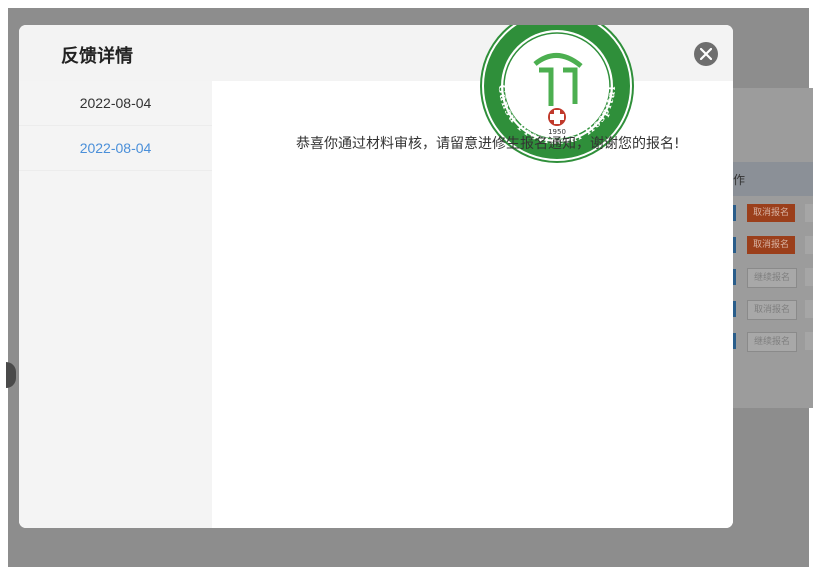 This screenshot has height=567, width=813. I want to click on modal-title: 反馈详情, so click(97, 56).